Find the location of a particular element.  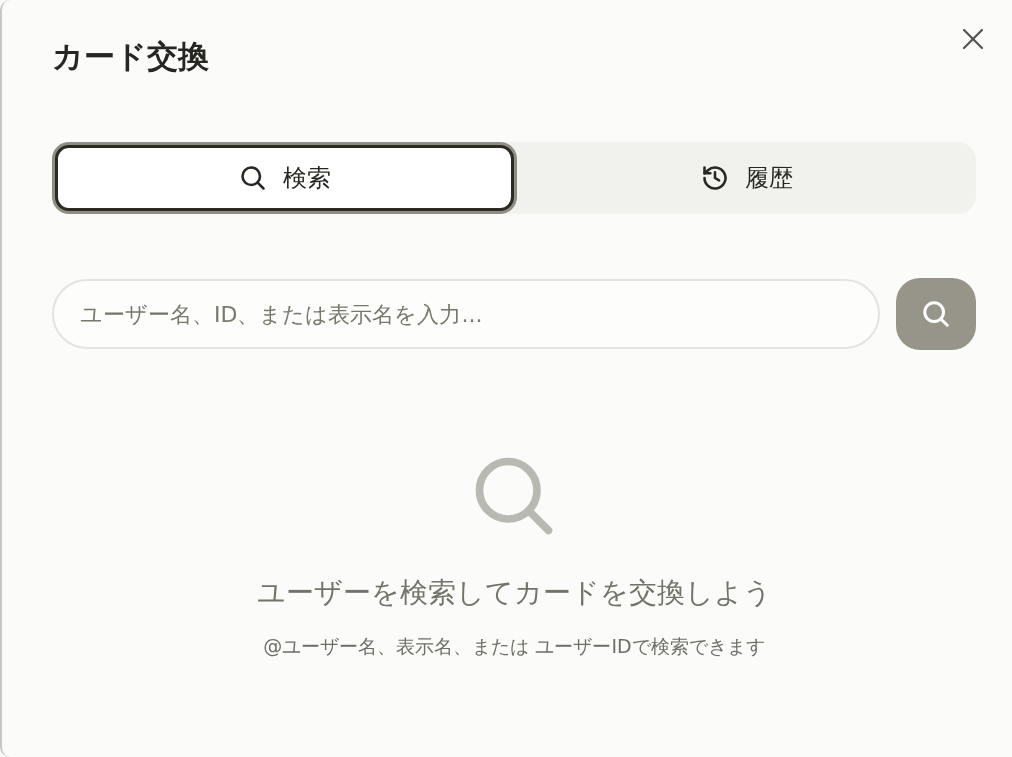

history-icon is located at coordinates (714, 178).